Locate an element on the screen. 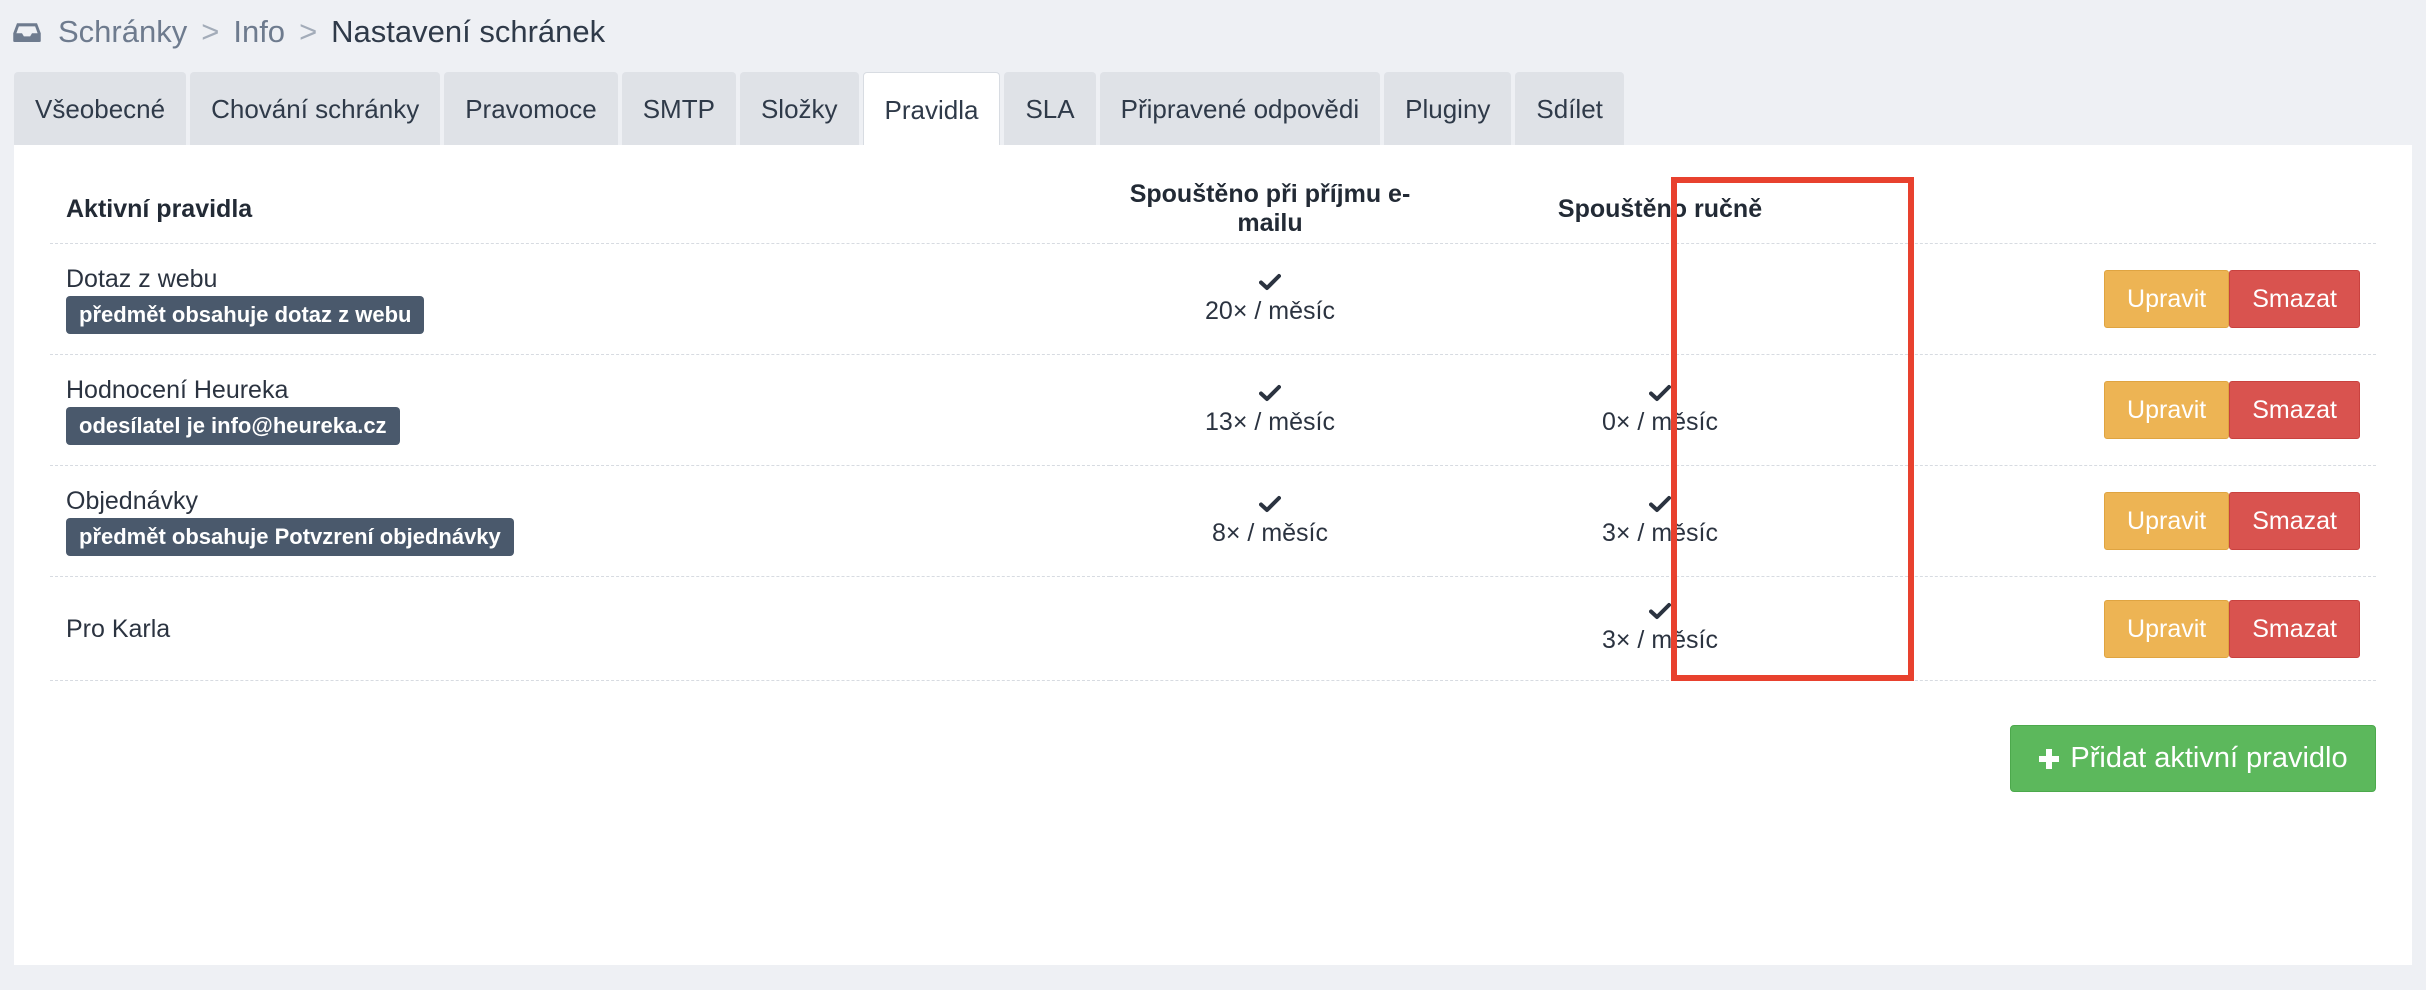 Image resolution: width=2426 pixels, height=990 pixels. rule-name: Dotaz z webu is located at coordinates (142, 279).